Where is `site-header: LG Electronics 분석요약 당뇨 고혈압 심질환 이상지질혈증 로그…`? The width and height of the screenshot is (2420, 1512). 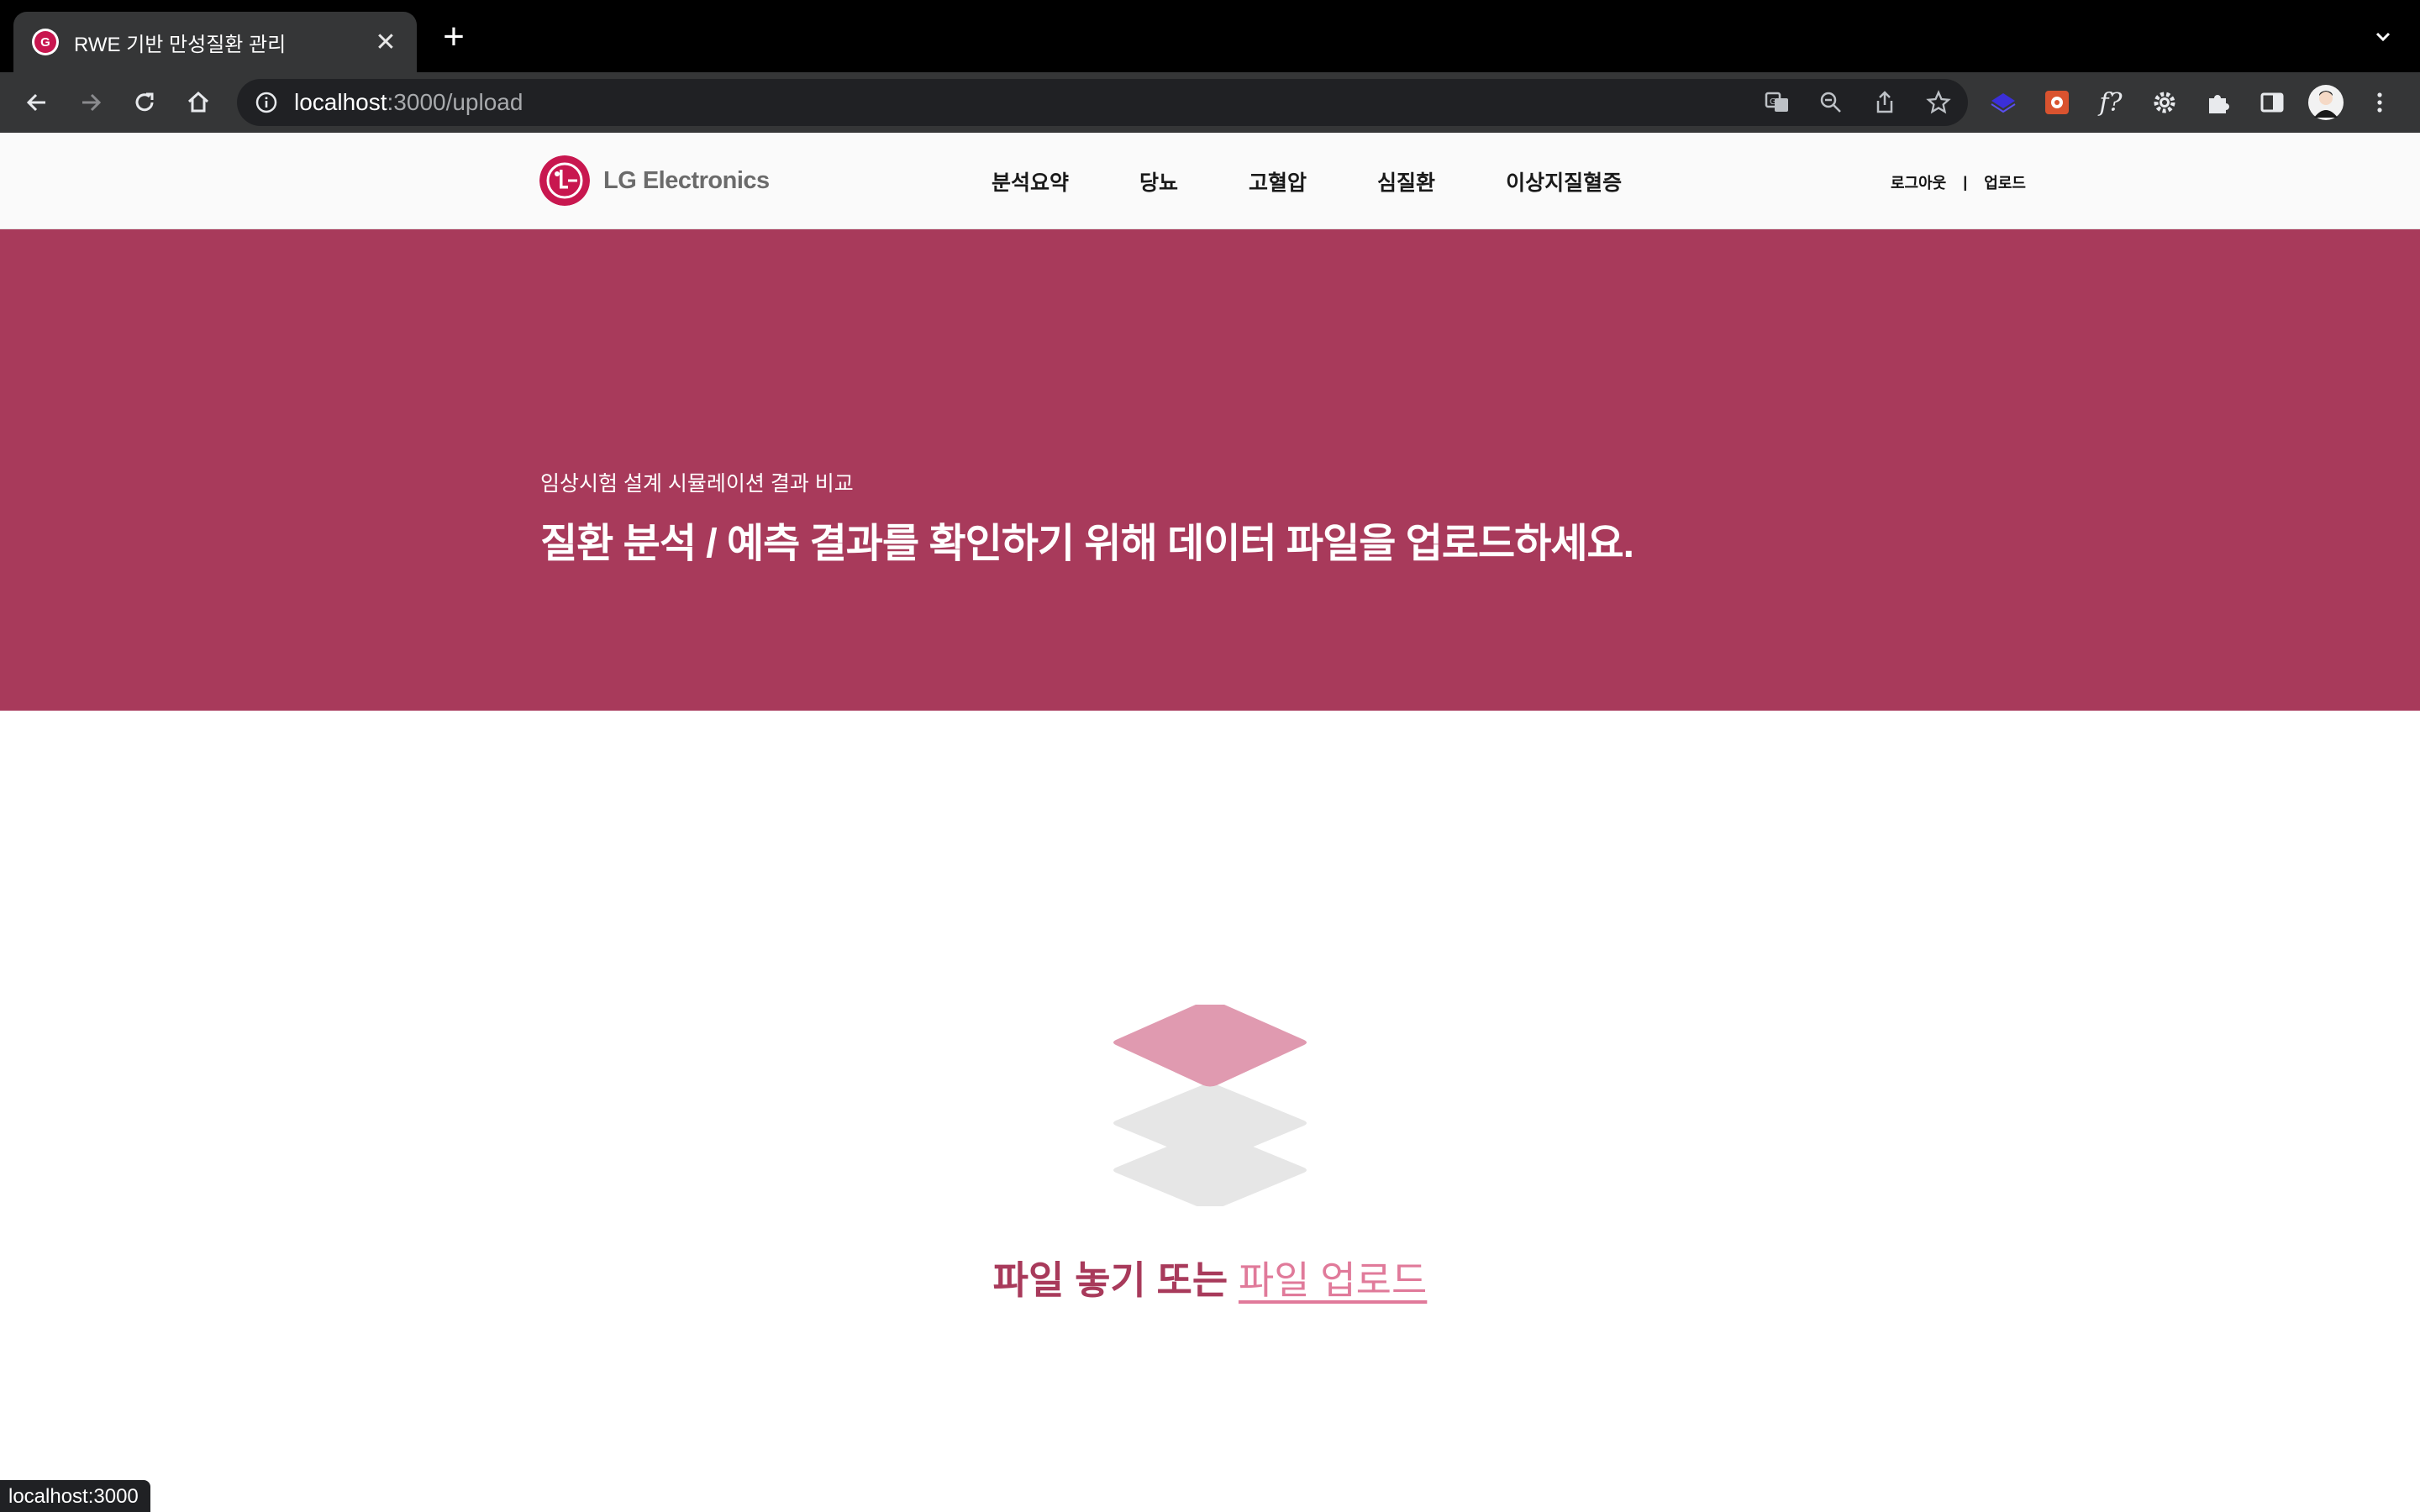 site-header: LG Electronics 분석요약 당뇨 고혈압 심질환 이상지질혈증 로그… is located at coordinates (1210, 181).